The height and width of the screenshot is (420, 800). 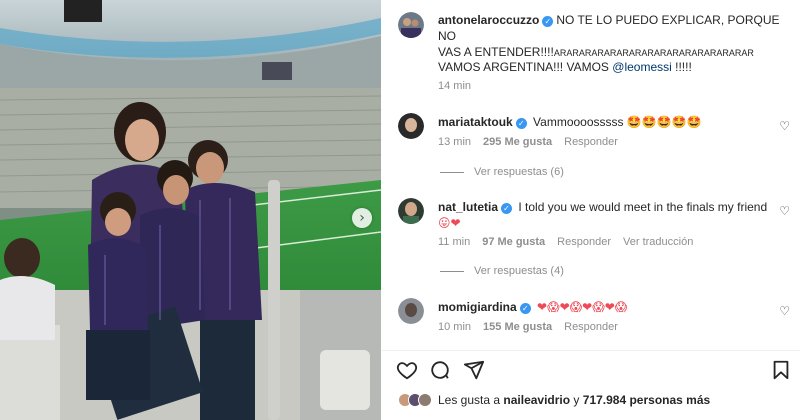 What do you see at coordinates (455, 327) in the screenshot?
I see `comment-time: 10 min` at bounding box center [455, 327].